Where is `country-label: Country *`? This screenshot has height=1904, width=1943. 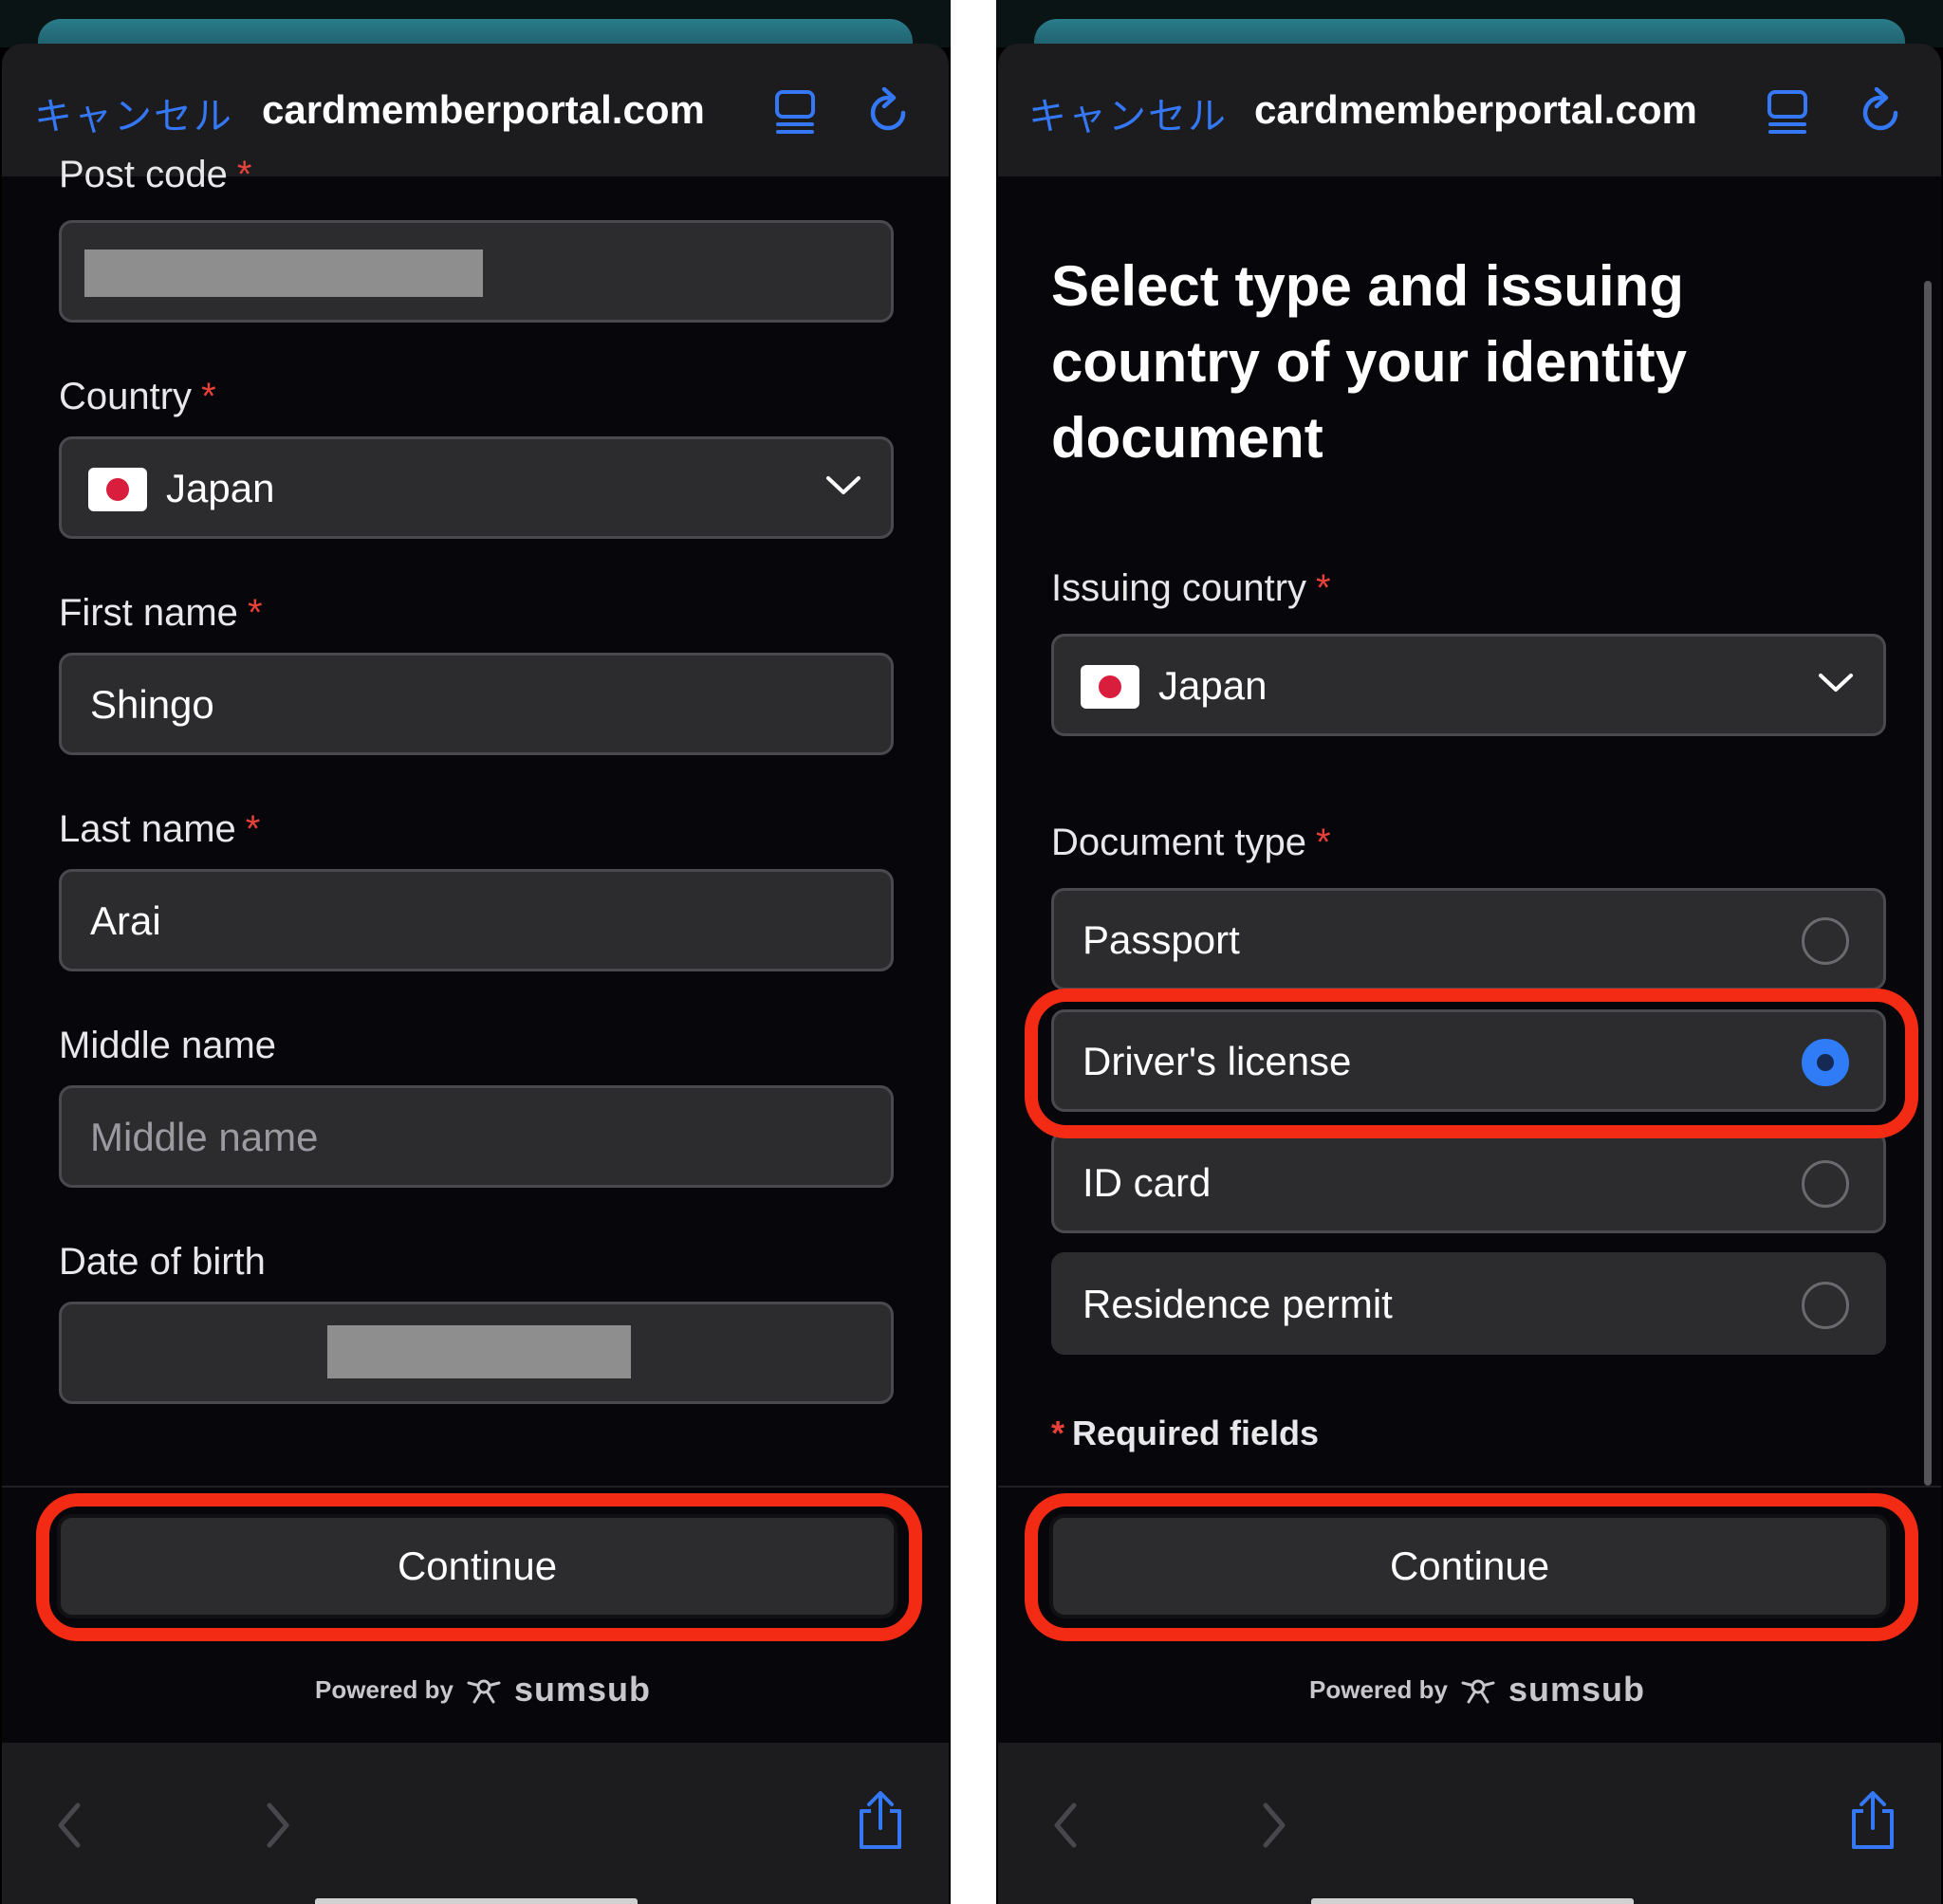
country-label: Country * is located at coordinates (138, 397).